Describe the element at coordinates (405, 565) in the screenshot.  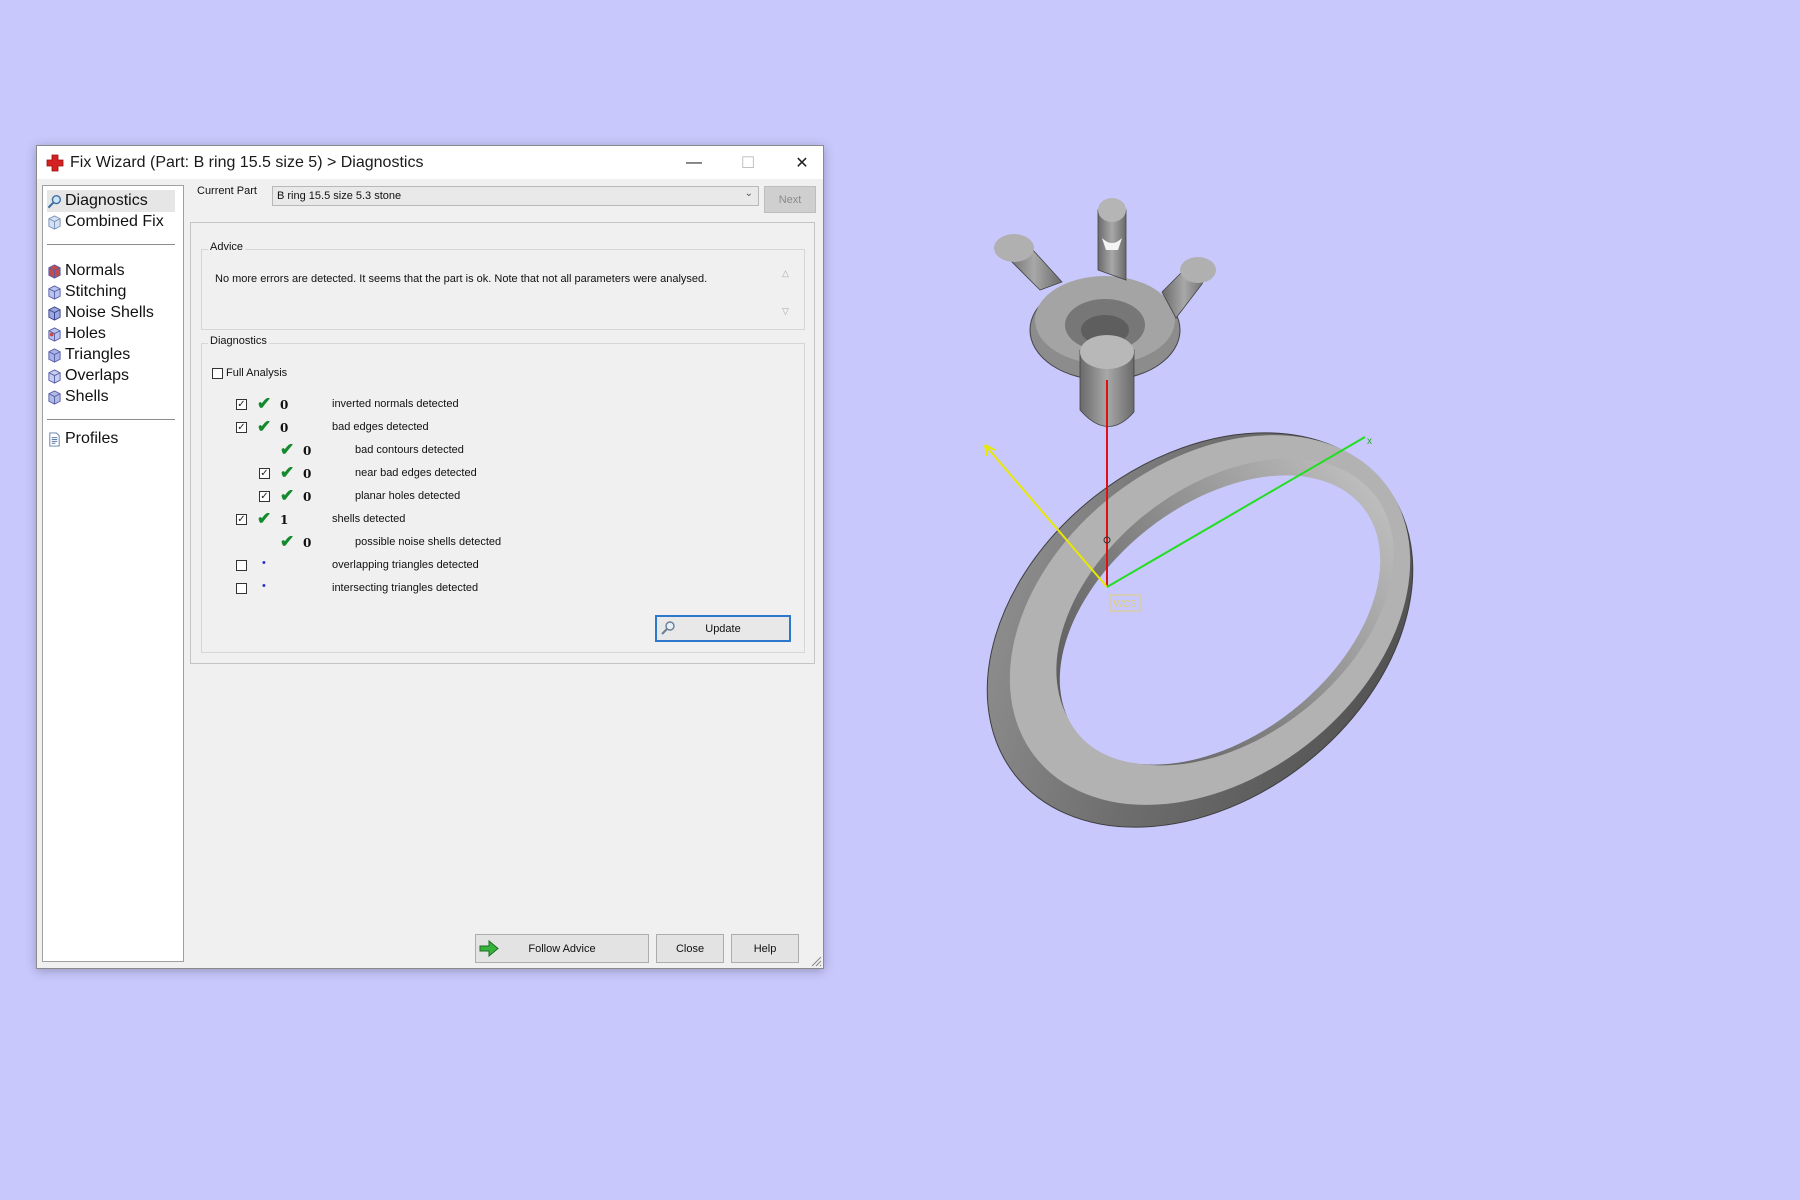
I see `row-label: overlapping triangles detected` at that location.